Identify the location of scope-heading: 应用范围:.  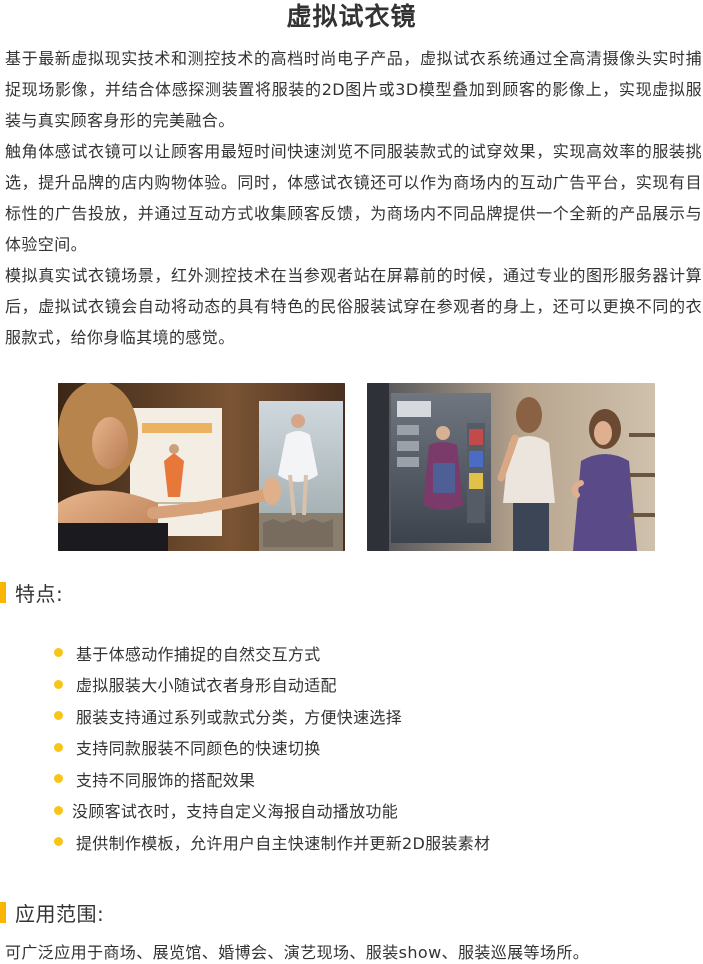
(52, 912).